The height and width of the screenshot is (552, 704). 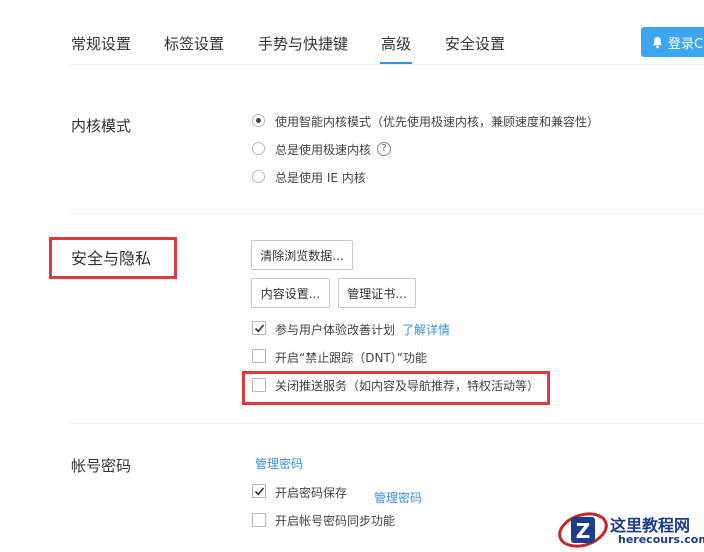 I want to click on checkbox-save-password-label: 开启密码保存, so click(x=311, y=493).